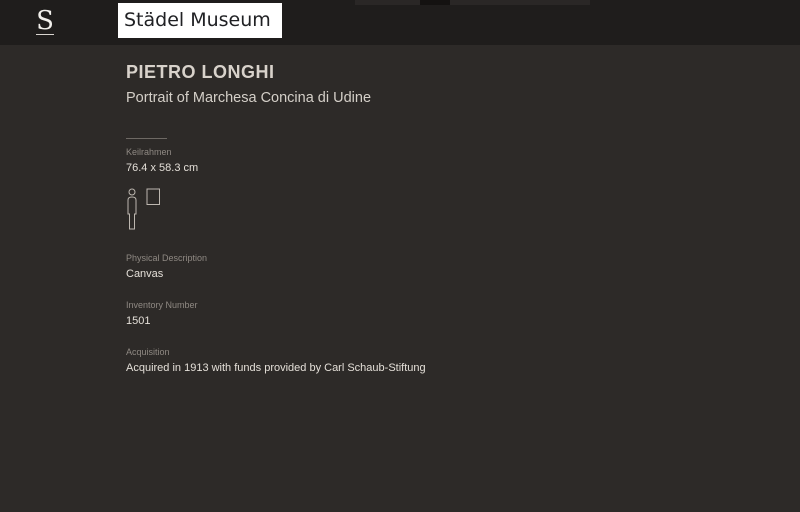 Image resolution: width=800 pixels, height=512 pixels. What do you see at coordinates (162, 305) in the screenshot?
I see `inventory-number-label: Inventory Number` at bounding box center [162, 305].